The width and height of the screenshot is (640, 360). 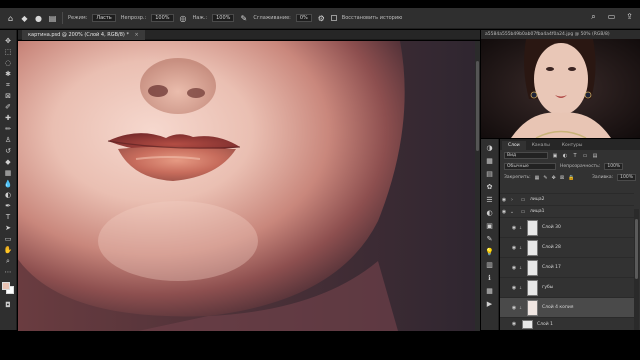 What do you see at coordinates (10, 18) in the screenshot?
I see `home-icon: ⌂` at bounding box center [10, 18].